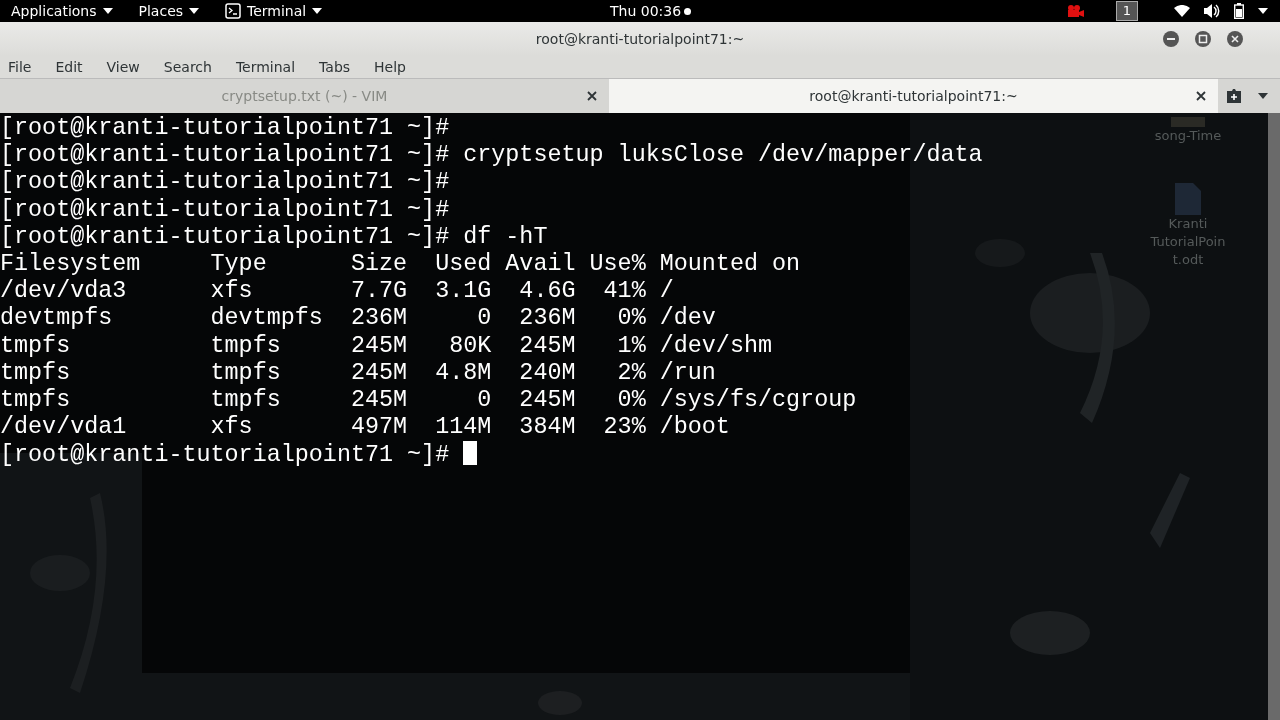 Image resolution: width=1280 pixels, height=720 pixels. I want to click on menu-item: Tabs, so click(335, 67).